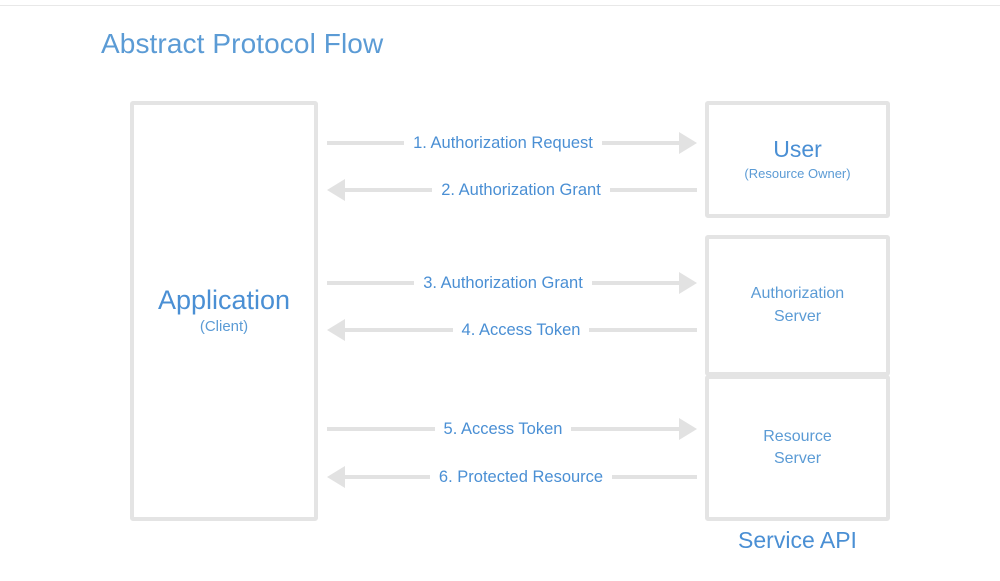 The height and width of the screenshot is (581, 1000). I want to click on flow-label-4: 4. Access Token, so click(521, 329).